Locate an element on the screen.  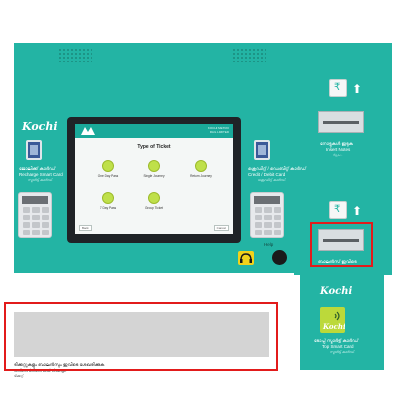
headphone-jack is located at coordinates (279, 257).